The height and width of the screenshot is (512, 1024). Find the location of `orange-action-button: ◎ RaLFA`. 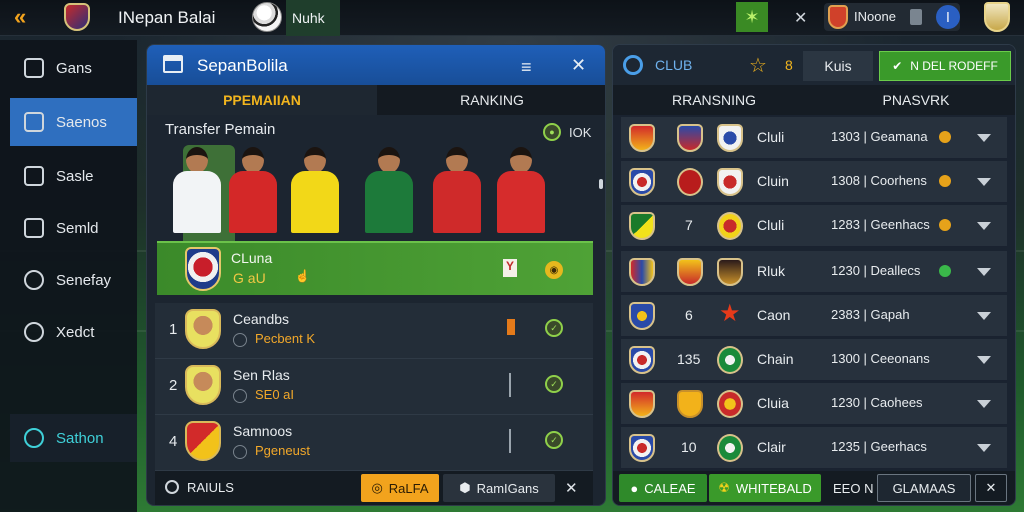

orange-action-button: ◎ RaLFA is located at coordinates (400, 488).